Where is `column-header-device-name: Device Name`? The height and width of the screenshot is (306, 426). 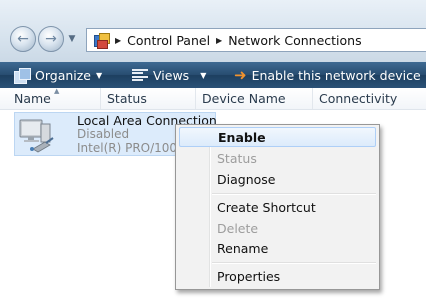 column-header-device-name: Device Name is located at coordinates (254, 98).